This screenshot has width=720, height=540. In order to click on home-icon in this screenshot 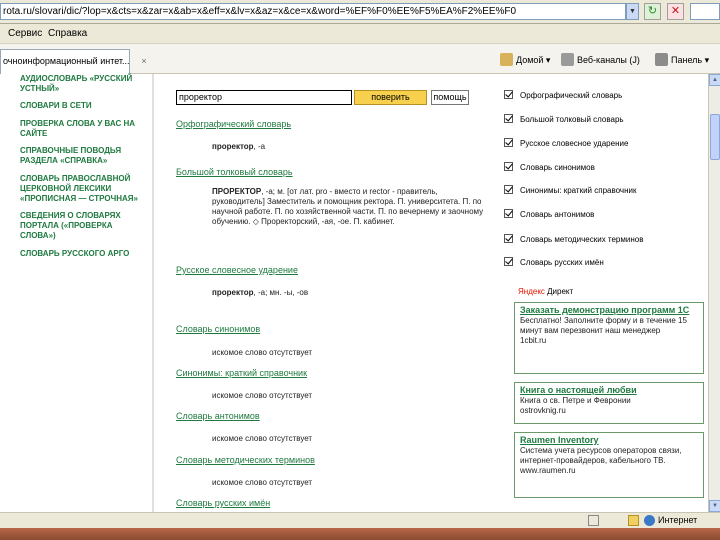, I will do `click(506, 59)`.